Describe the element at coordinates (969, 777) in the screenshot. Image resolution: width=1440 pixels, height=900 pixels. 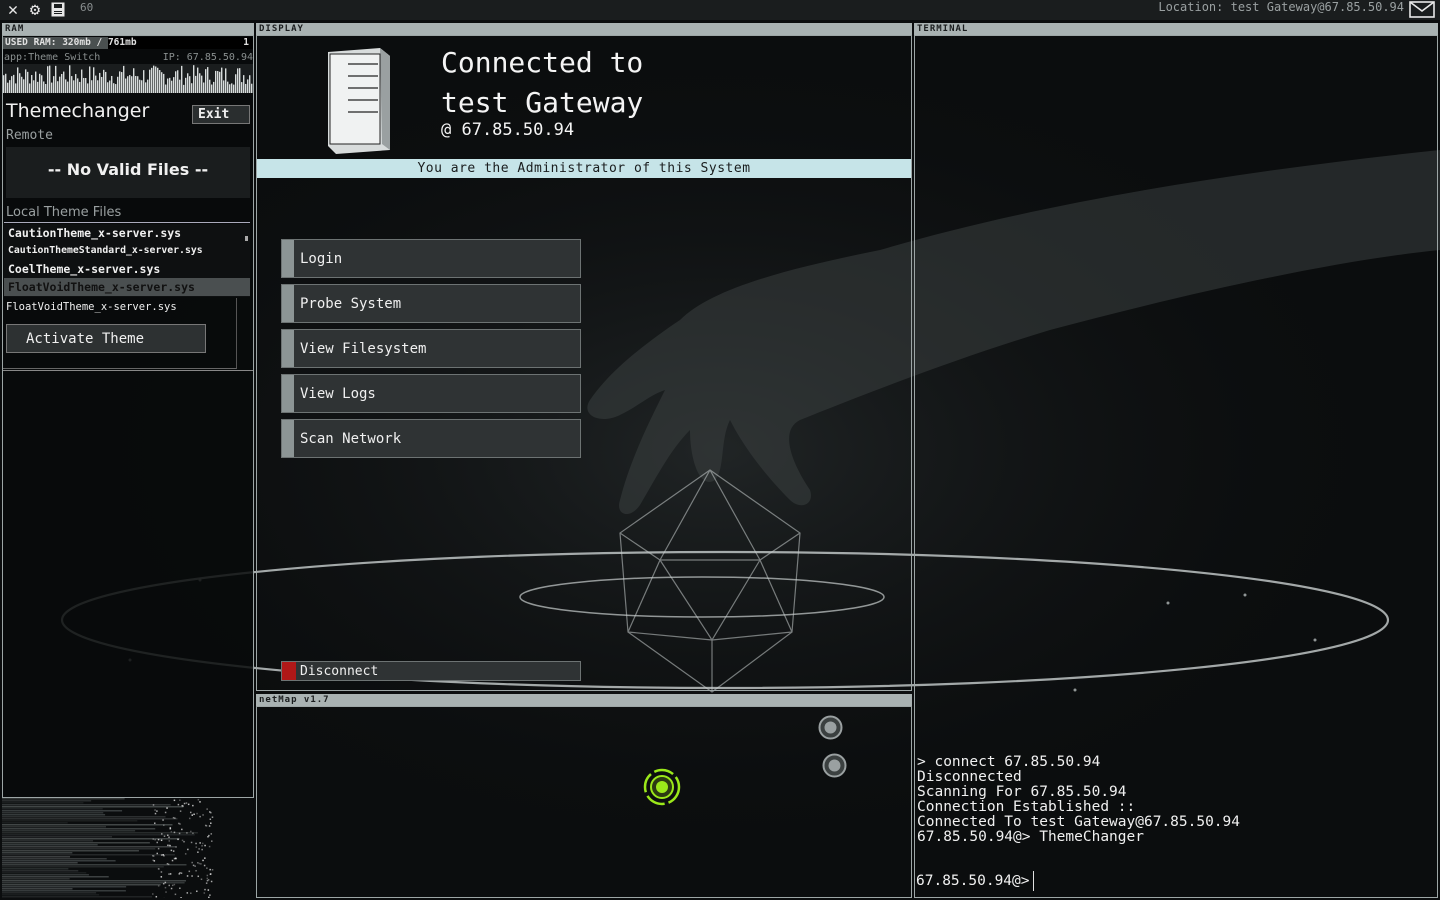
I see `terminal-line: Disconnected` at that location.